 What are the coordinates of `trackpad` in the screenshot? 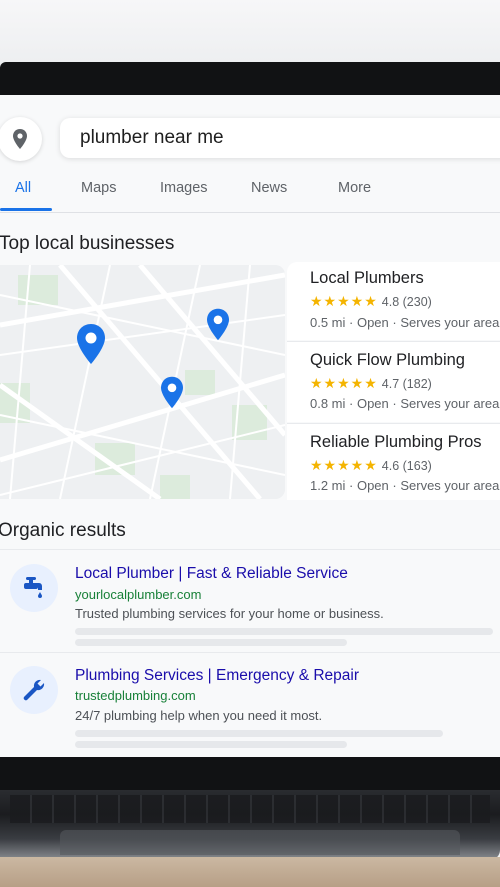 It's located at (260, 842).